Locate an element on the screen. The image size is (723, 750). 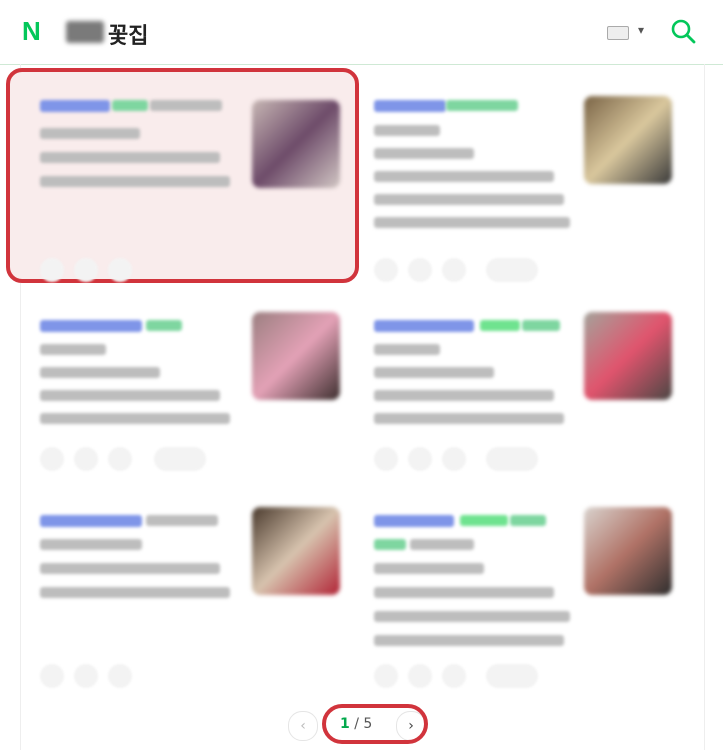
chevron-left-icon: ‹ is located at coordinates (303, 726).